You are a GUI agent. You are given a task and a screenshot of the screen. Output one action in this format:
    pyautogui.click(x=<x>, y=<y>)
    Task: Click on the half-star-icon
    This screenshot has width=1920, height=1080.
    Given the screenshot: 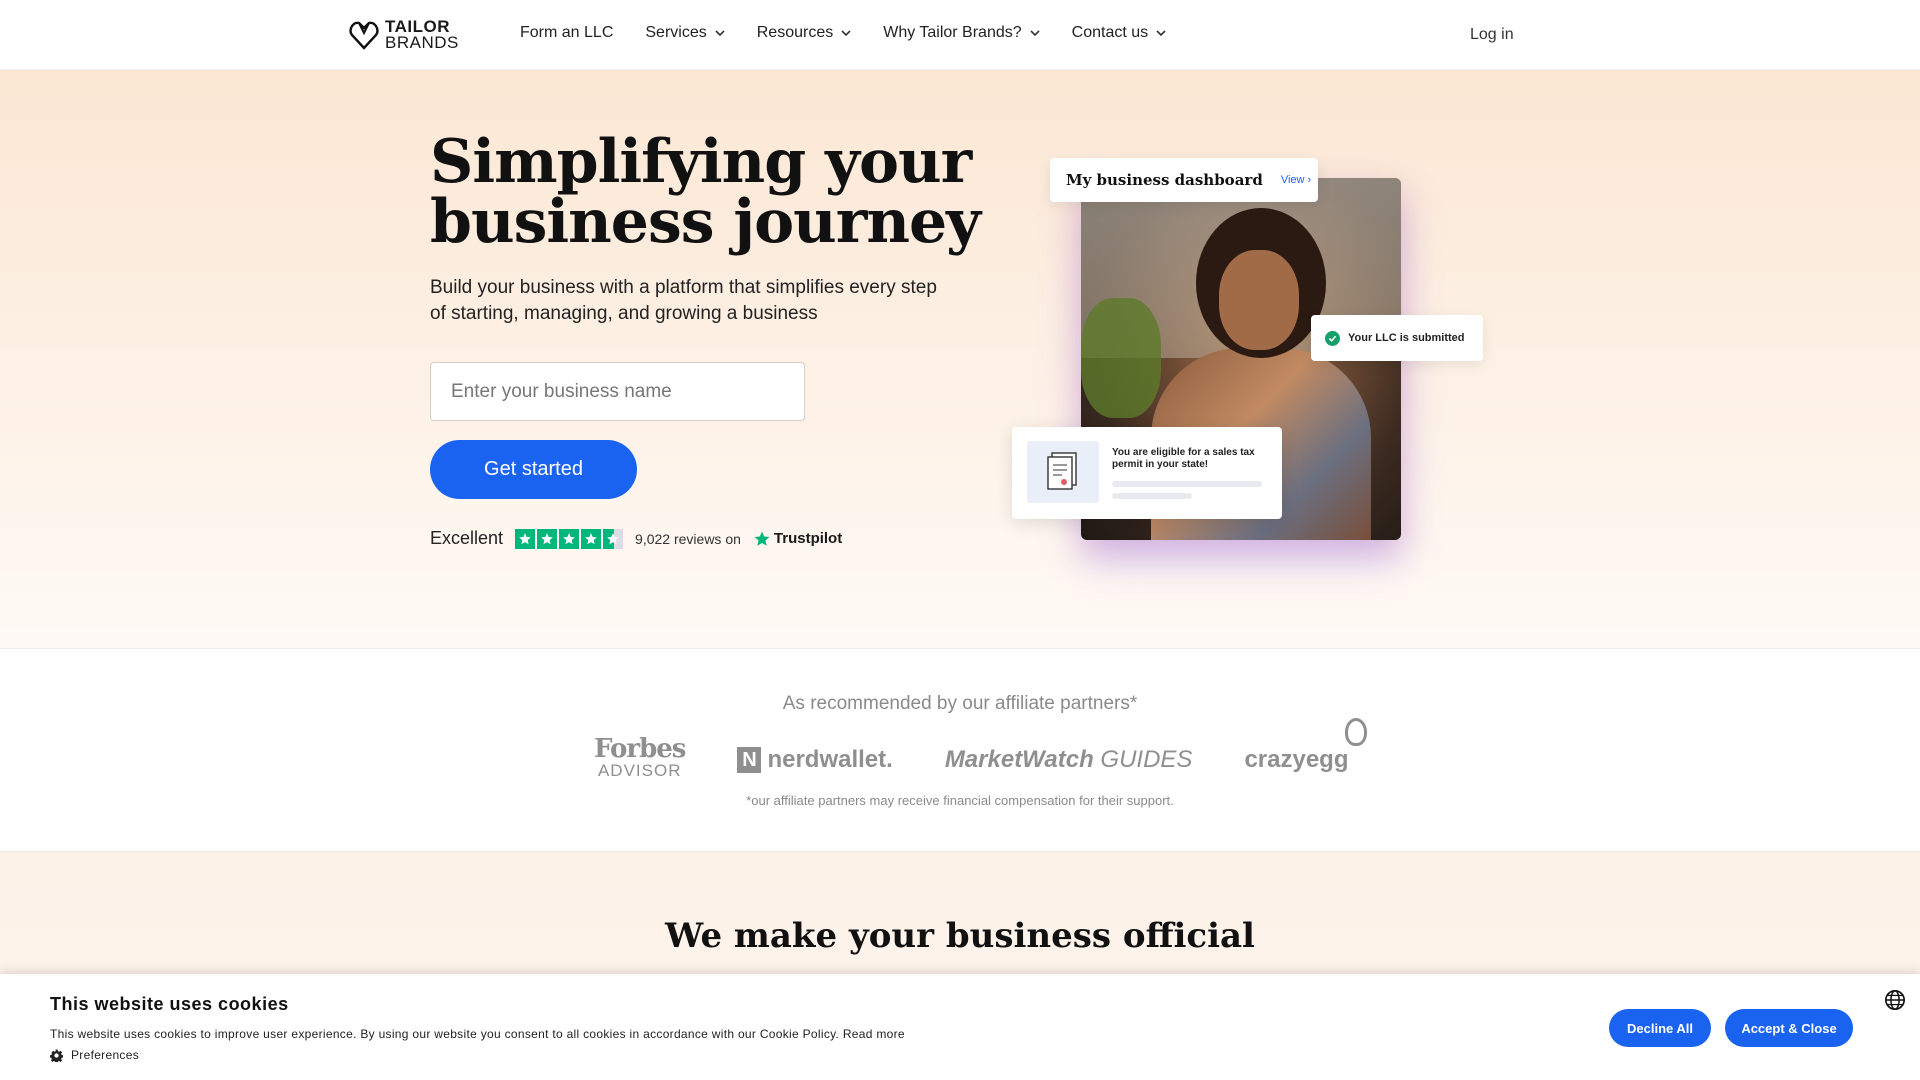 What is the action you would take?
    pyautogui.click(x=613, y=538)
    